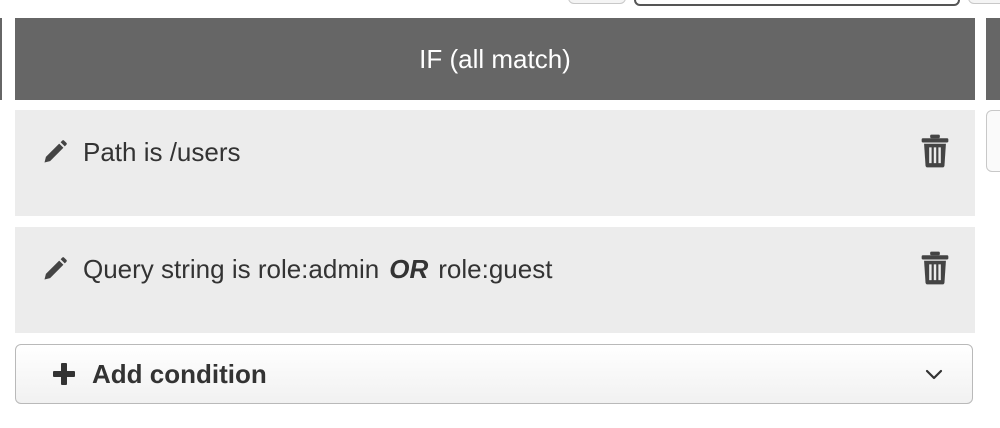 The image size is (1000, 428). Describe the element at coordinates (993, 141) in the screenshot. I see `adjacent-column-button` at that location.